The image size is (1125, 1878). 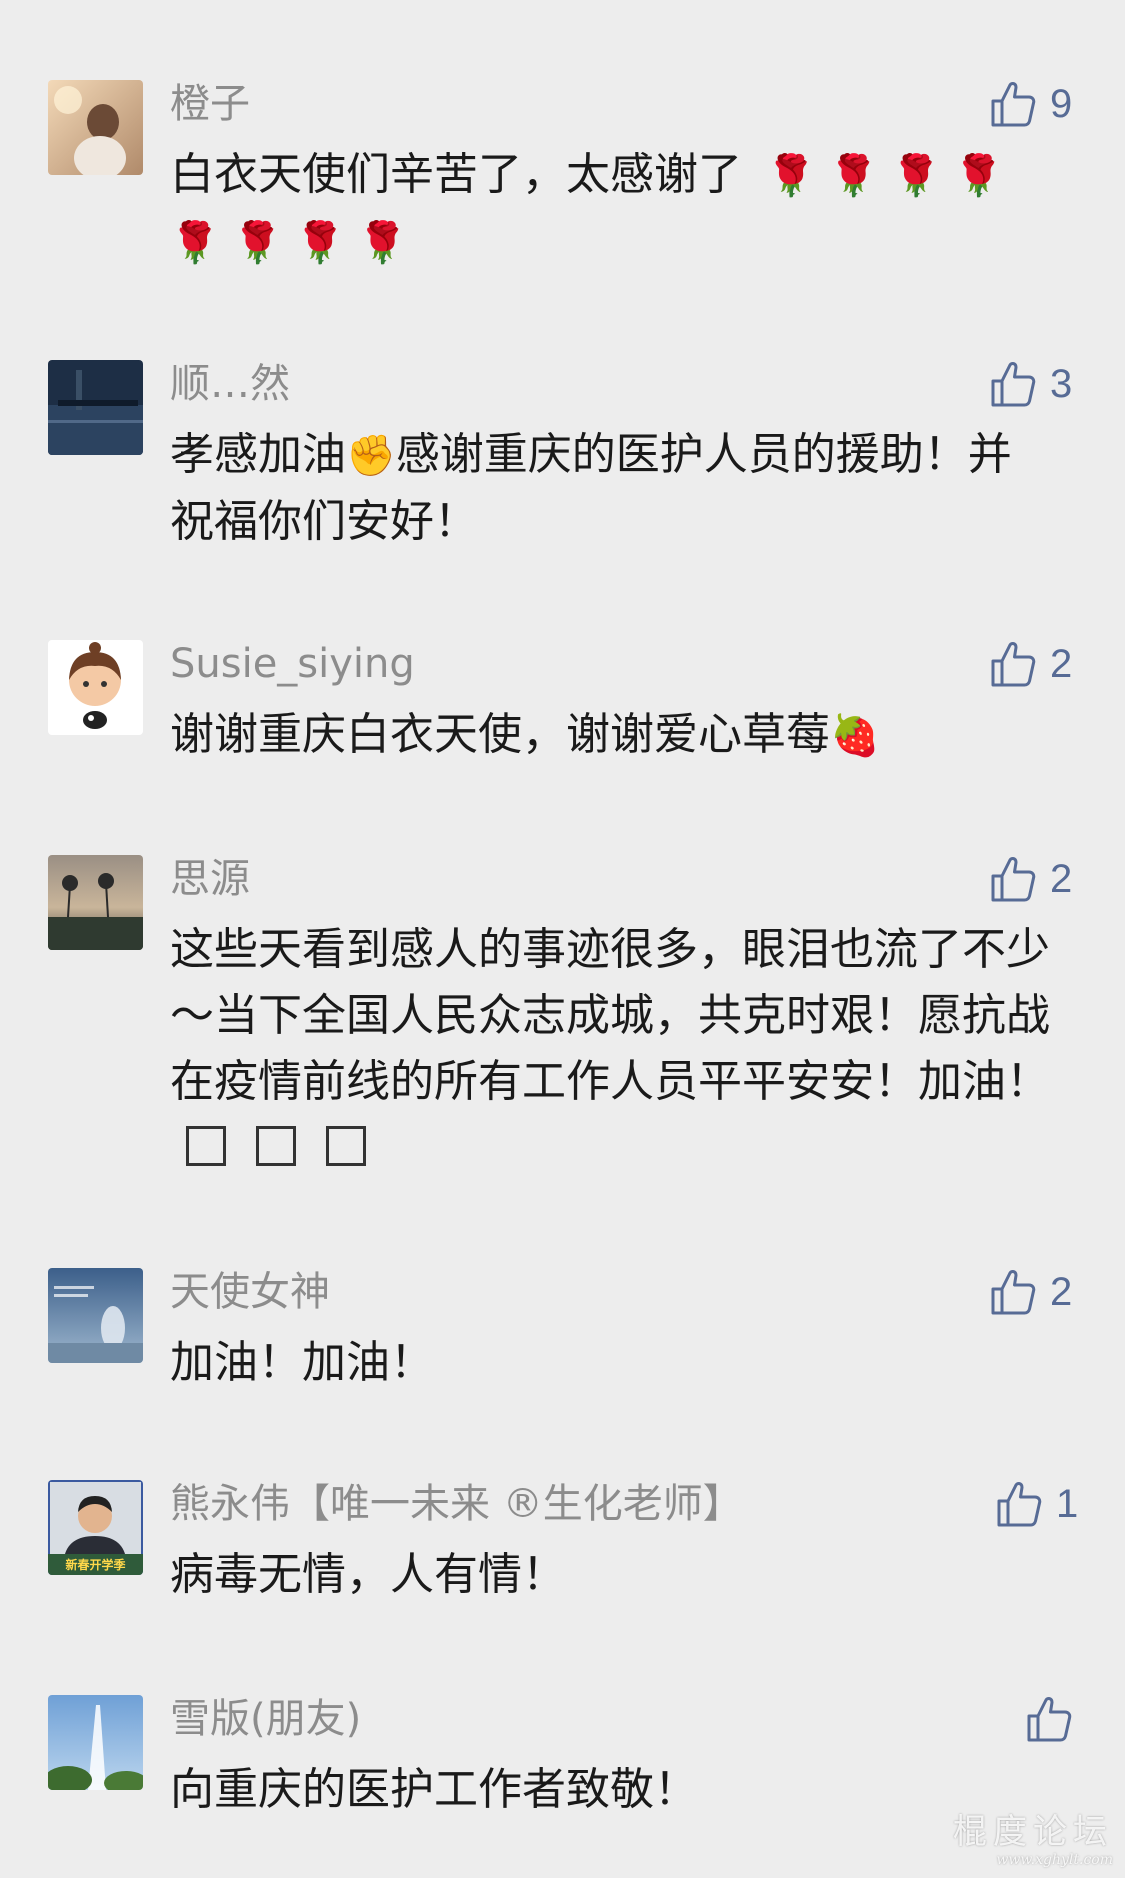 What do you see at coordinates (1061, 104) in the screenshot?
I see `like-count: 9` at bounding box center [1061, 104].